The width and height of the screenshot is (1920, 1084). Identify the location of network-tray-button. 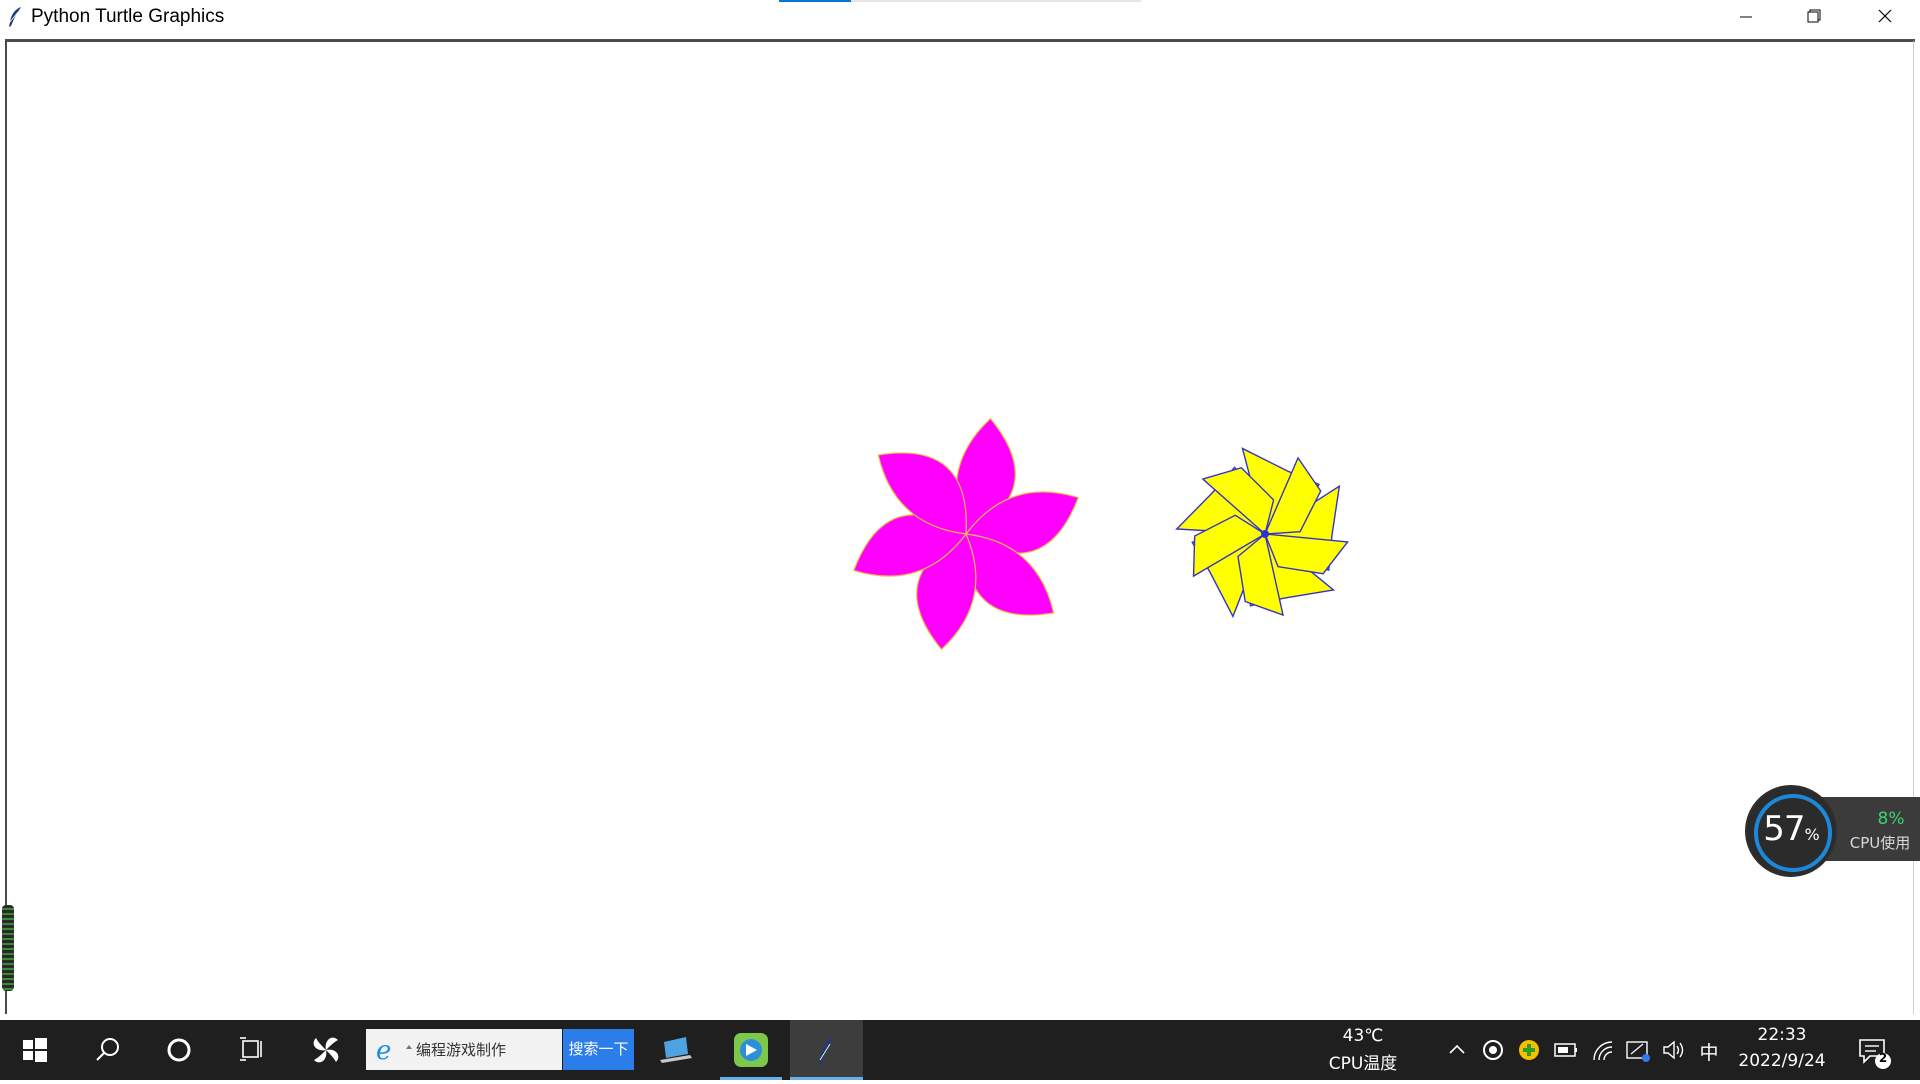
(1638, 1050).